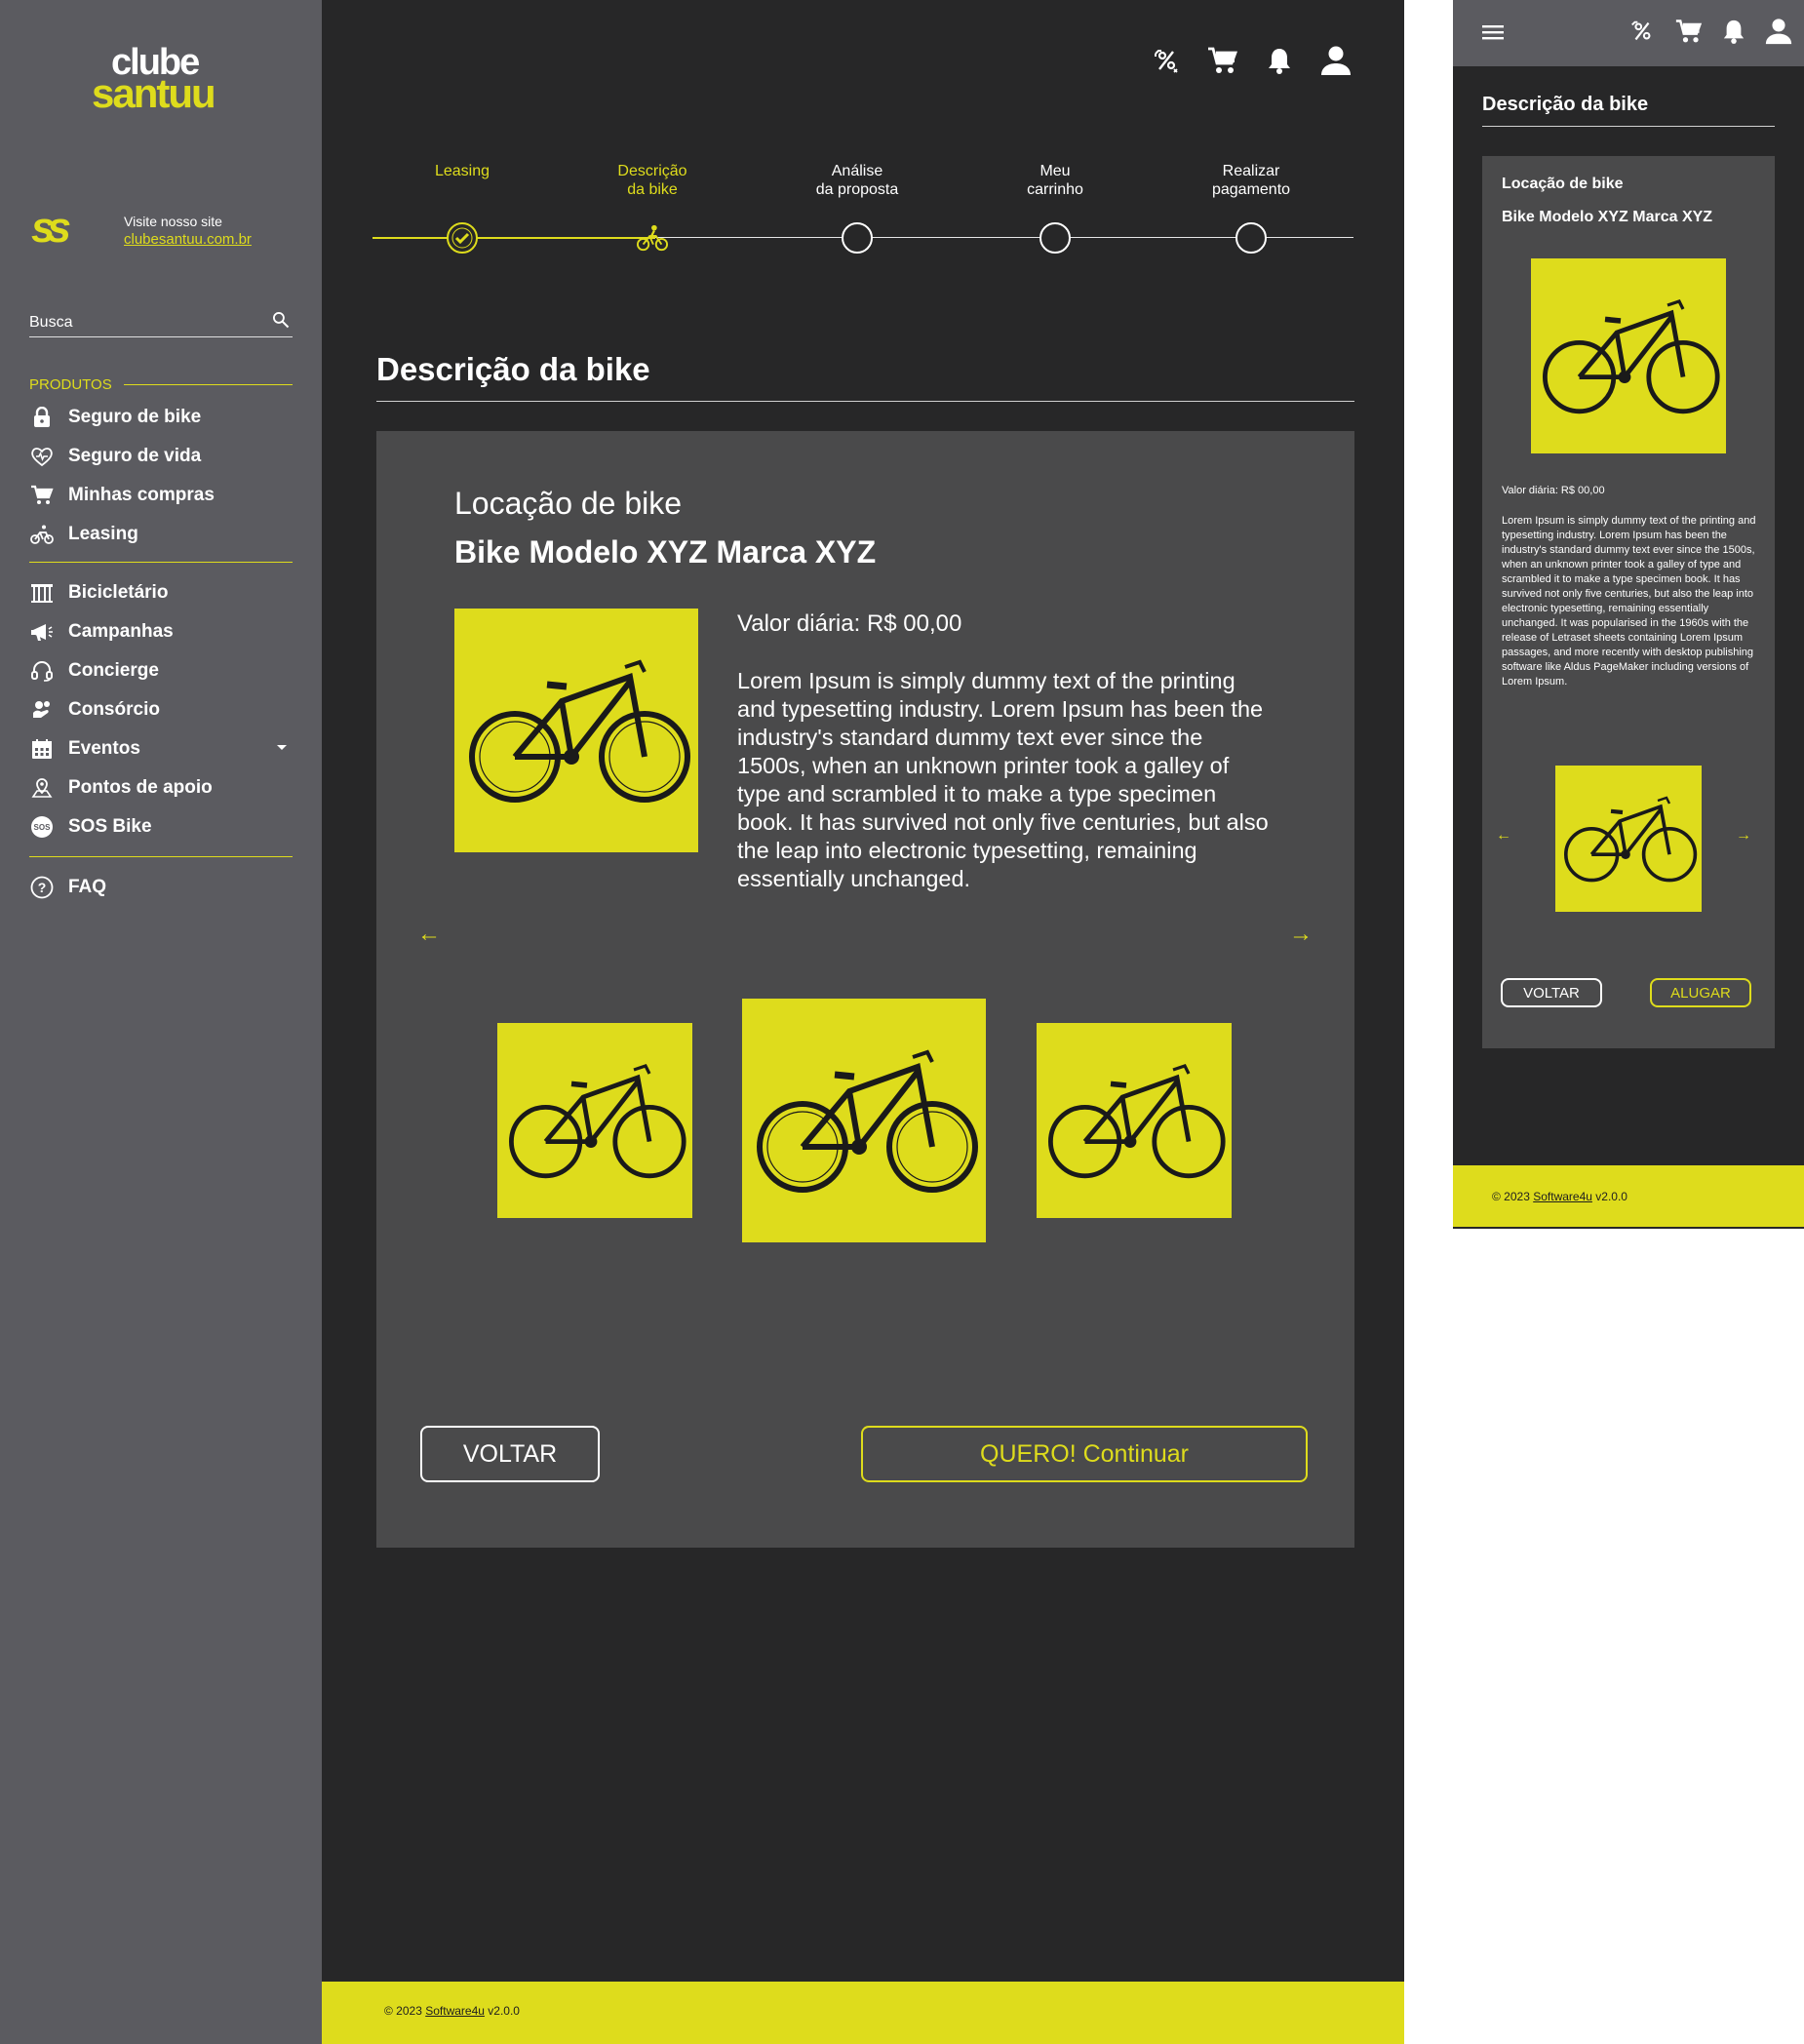 This screenshot has width=1804, height=2044. I want to click on sidebar-item-label: FAQ, so click(87, 887).